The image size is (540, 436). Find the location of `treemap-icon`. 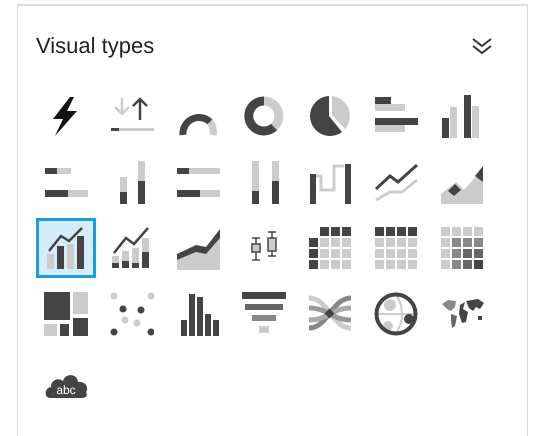

treemap-icon is located at coordinates (66, 314).